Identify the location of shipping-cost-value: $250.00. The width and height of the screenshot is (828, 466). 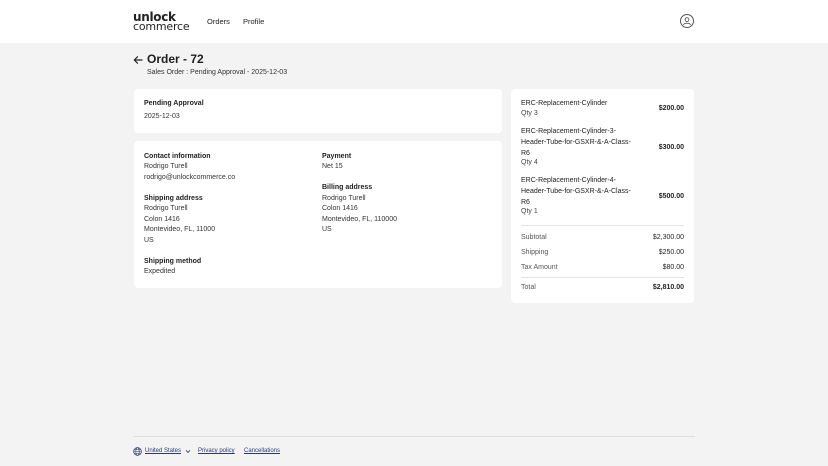
(671, 252).